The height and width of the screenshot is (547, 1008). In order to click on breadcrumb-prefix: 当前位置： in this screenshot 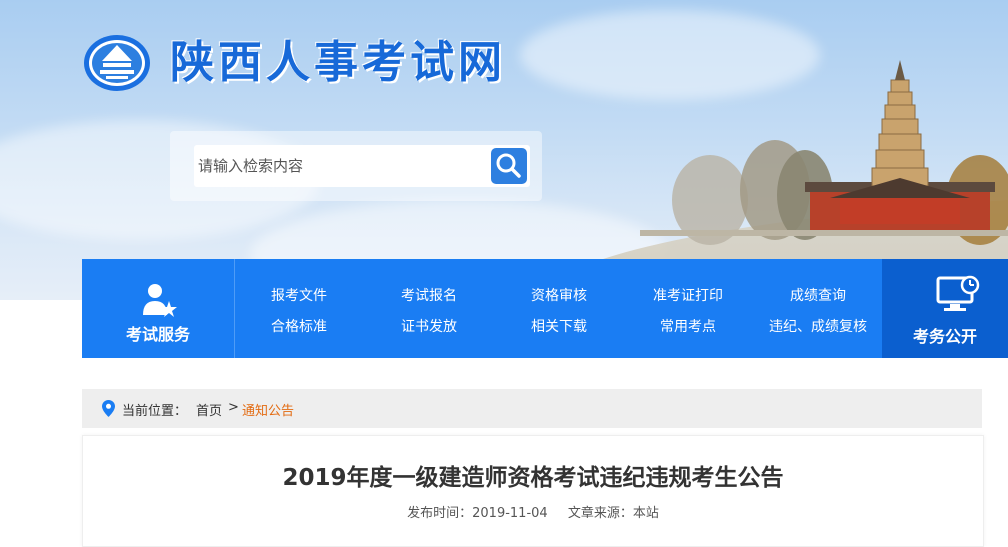, I will do `click(155, 411)`.